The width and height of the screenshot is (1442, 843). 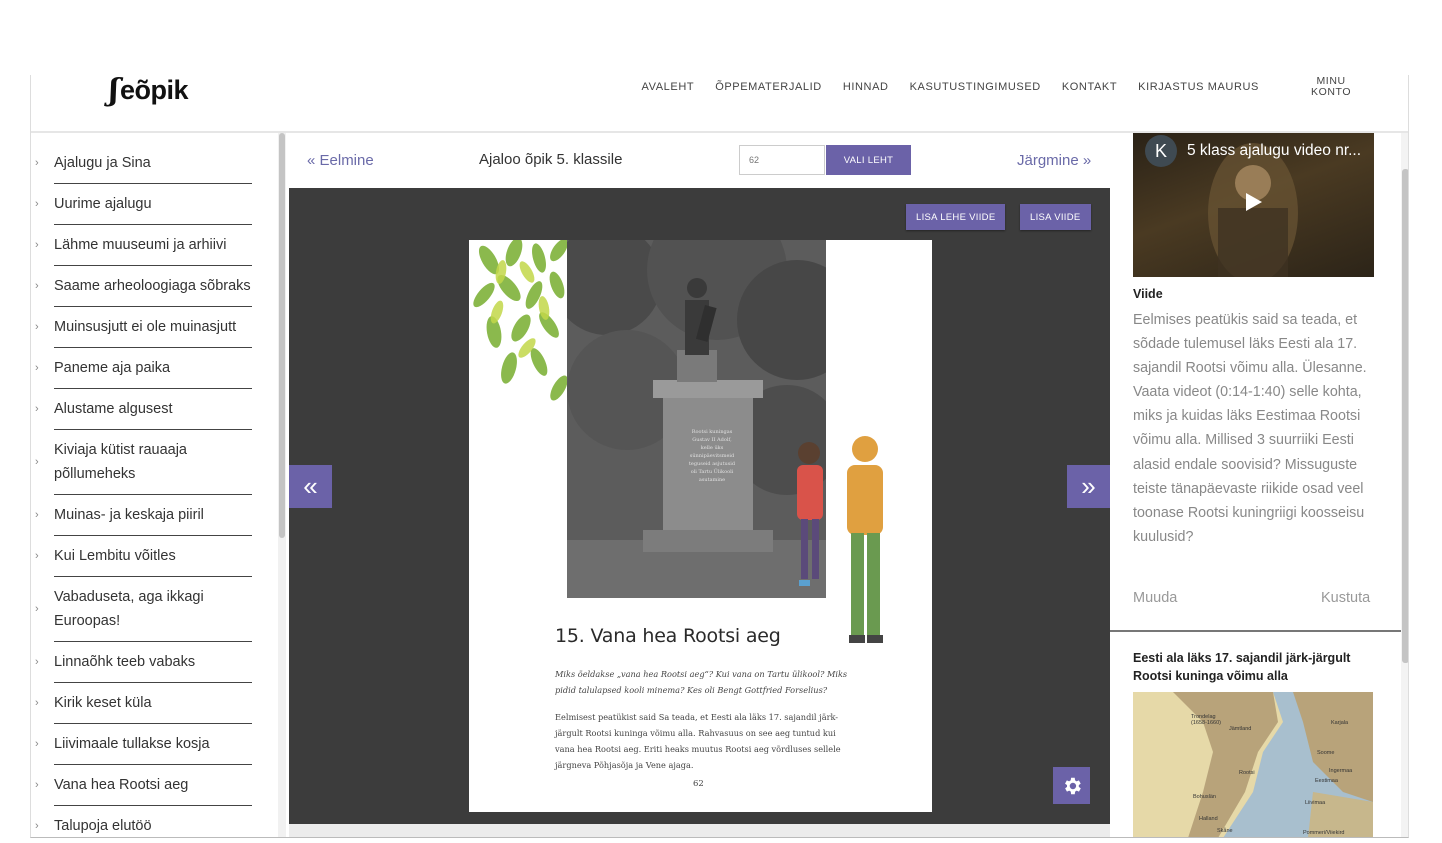 I want to click on gear-icon, so click(x=1072, y=785).